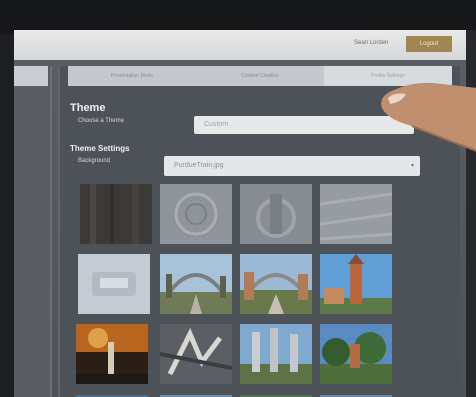  I want to click on tab-presentation-mode: Presentation Mode, so click(132, 76).